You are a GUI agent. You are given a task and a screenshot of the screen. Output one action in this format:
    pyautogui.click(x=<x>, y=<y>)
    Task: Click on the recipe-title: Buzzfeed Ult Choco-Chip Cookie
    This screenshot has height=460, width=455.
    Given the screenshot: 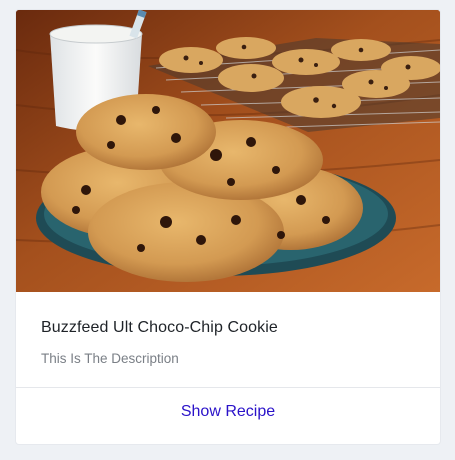 What is the action you would take?
    pyautogui.click(x=159, y=327)
    